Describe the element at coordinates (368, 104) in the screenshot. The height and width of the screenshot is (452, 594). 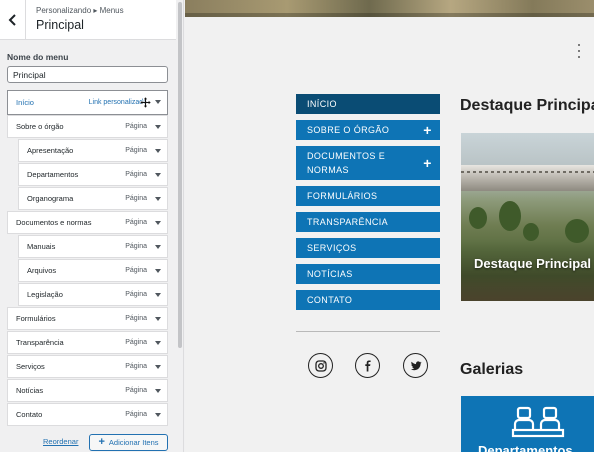
I see `nav-item-inicio: INÍCIO` at that location.